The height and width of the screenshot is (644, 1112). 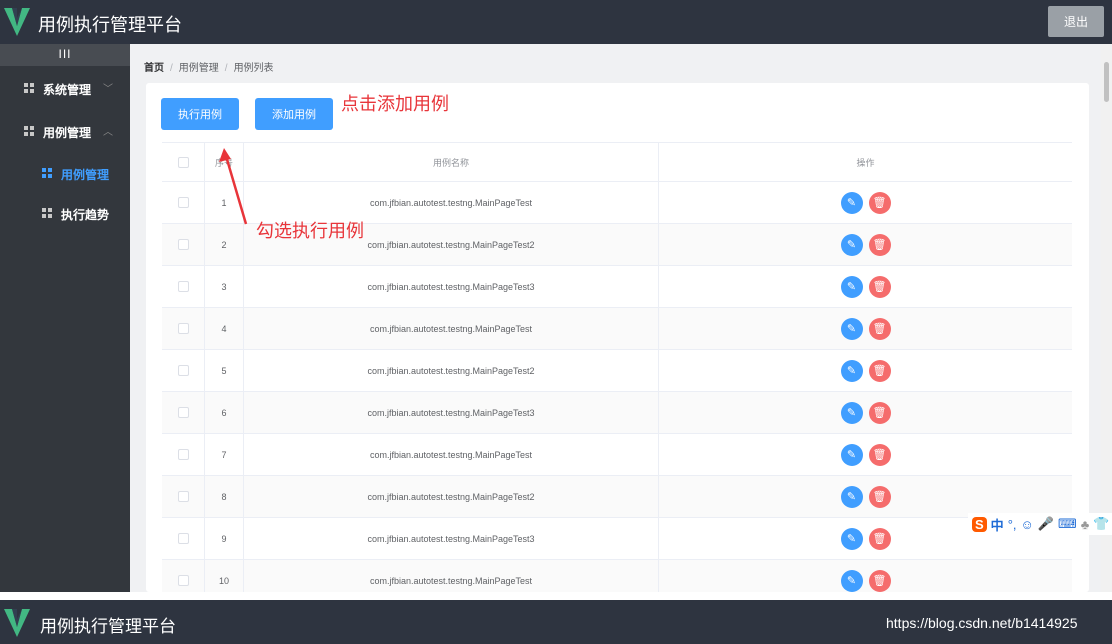 I want to click on ime-punctuation-toggle: °,, so click(x=1012, y=524).